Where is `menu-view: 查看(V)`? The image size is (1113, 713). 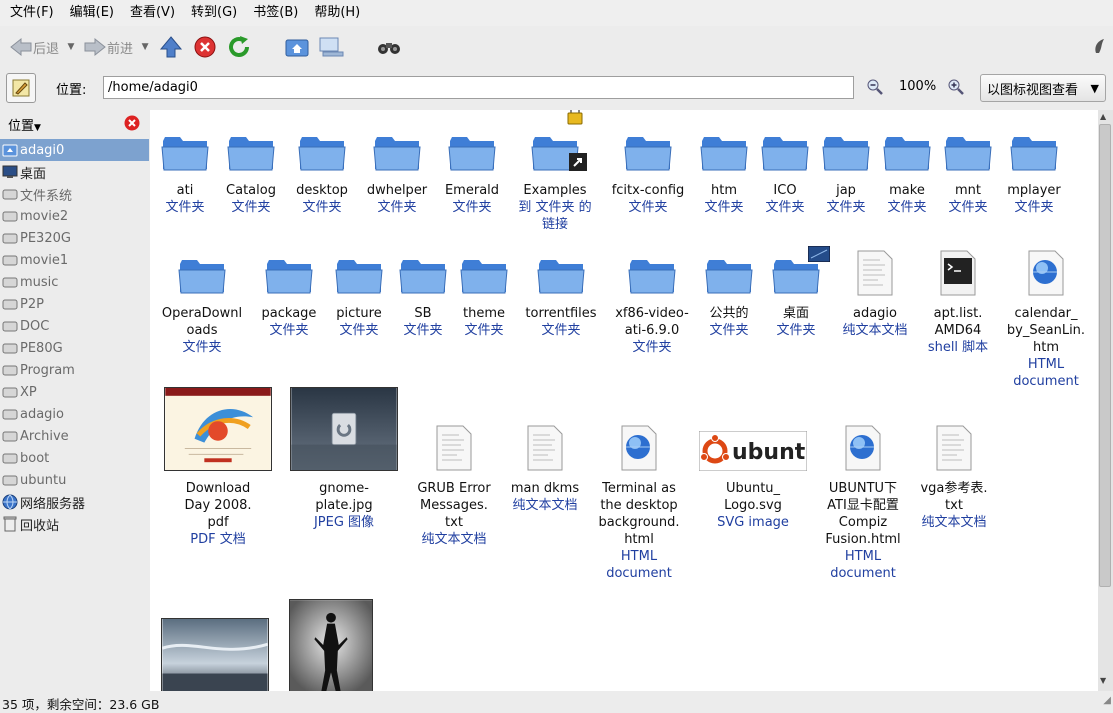
menu-view: 查看(V) is located at coordinates (152, 13).